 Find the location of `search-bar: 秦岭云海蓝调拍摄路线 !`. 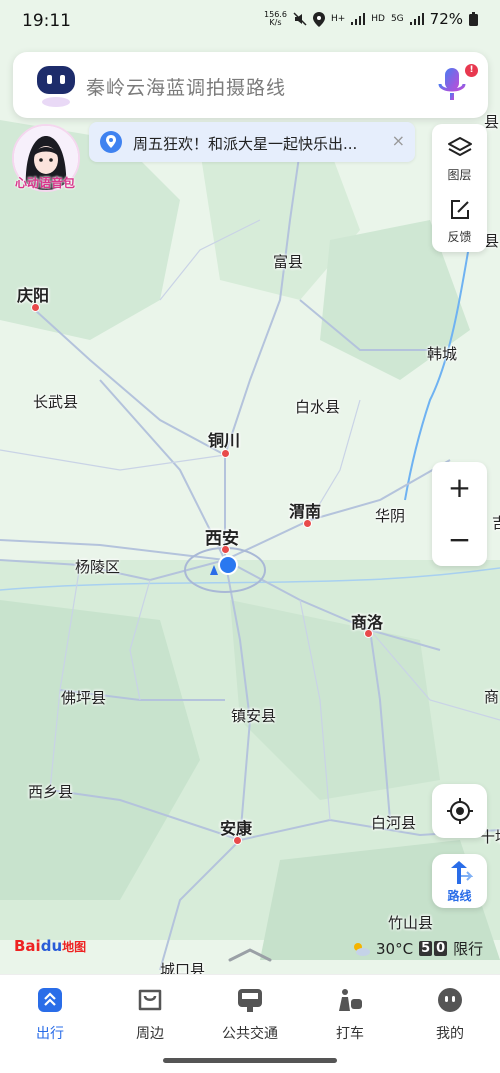

search-bar: 秦岭云海蓝调拍摄路线 ! is located at coordinates (250, 85).